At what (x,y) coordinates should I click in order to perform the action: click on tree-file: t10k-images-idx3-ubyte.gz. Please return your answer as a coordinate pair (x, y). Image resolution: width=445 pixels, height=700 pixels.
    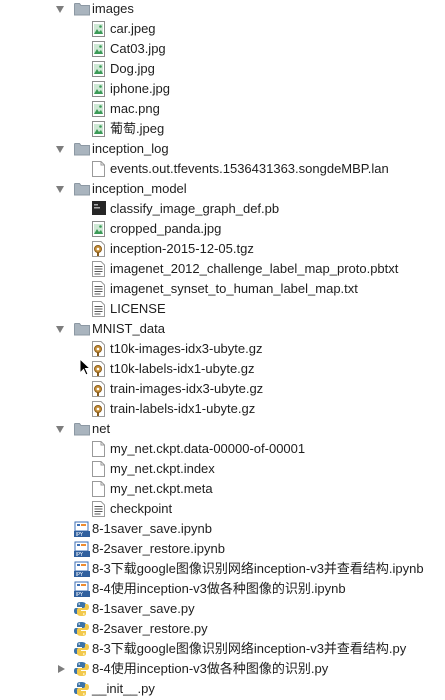
    Looking at the image, I should click on (222, 349).